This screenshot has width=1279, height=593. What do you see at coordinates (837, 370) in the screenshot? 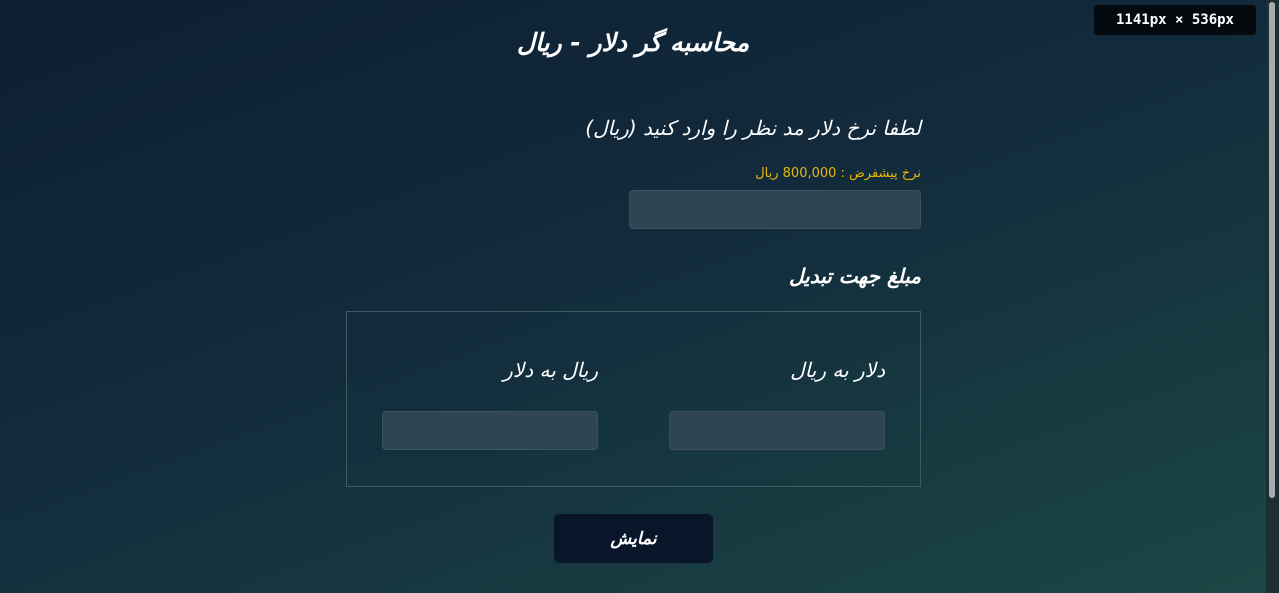
I see `usd-to-rial-label: دلار به ریال` at bounding box center [837, 370].